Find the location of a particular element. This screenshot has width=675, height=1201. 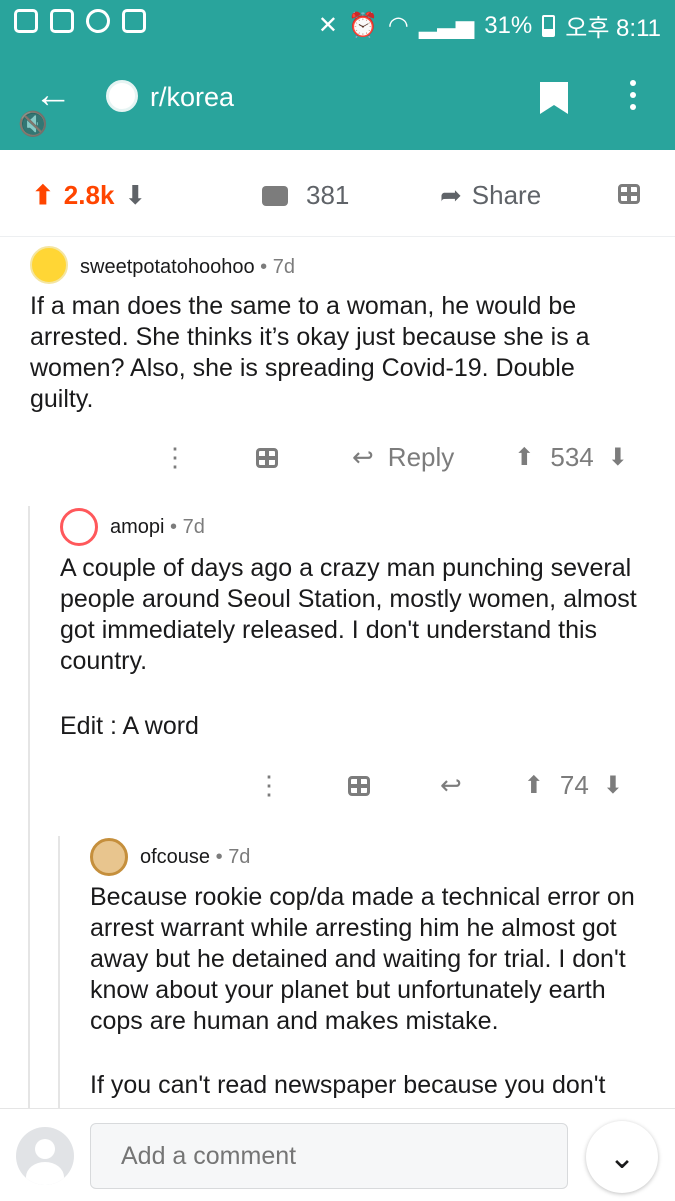

comments-button: 381 is located at coordinates (305, 195).